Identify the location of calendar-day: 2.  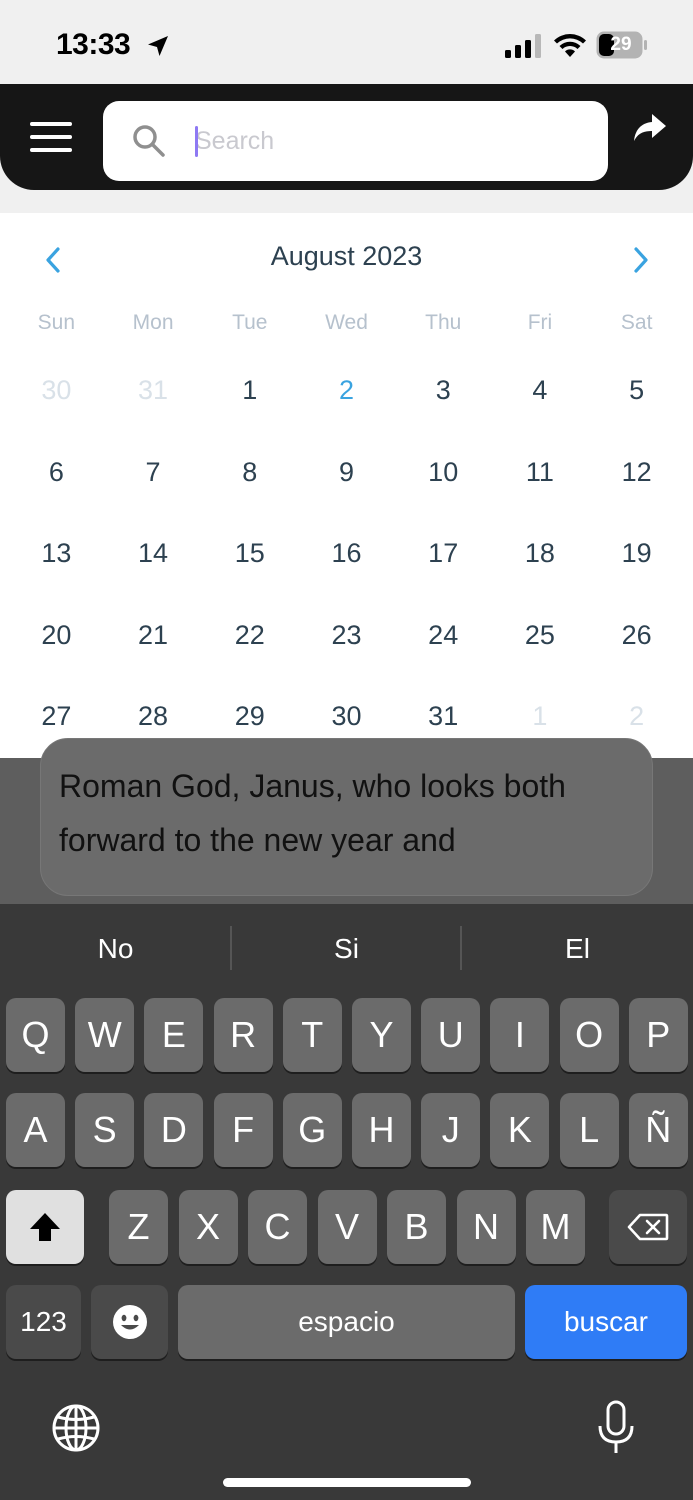
(346, 390).